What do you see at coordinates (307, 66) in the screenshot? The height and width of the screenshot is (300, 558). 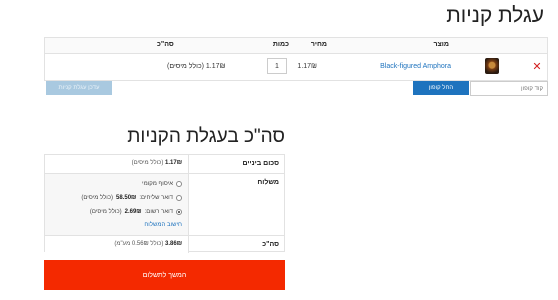 I see `product-price: 1.17₪` at bounding box center [307, 66].